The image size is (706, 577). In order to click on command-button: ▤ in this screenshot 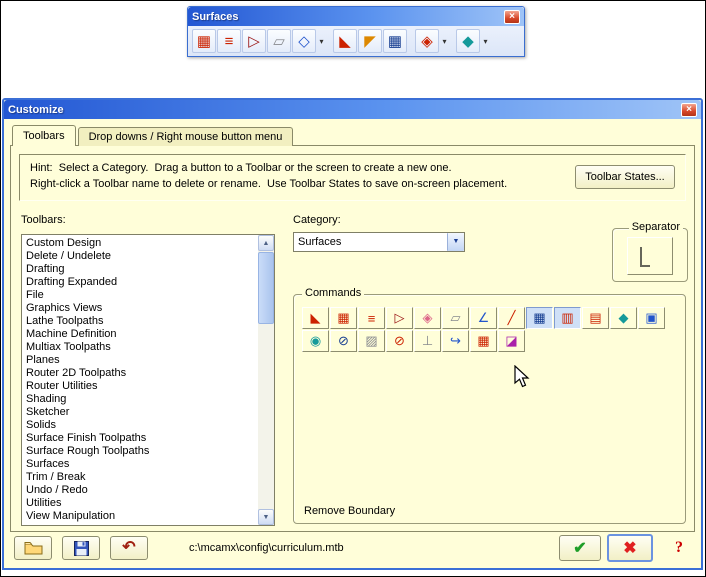, I will do `click(595, 318)`.